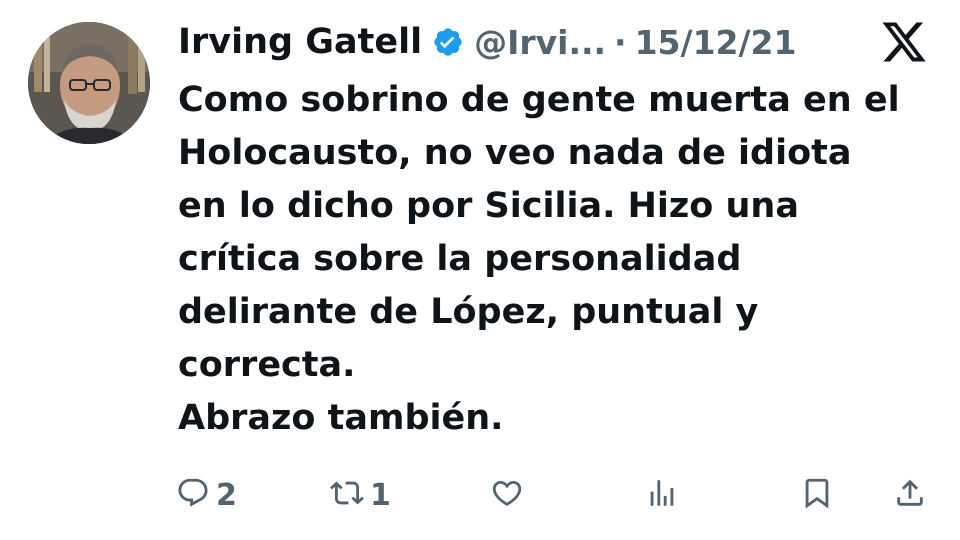 The width and height of the screenshot is (960, 540). I want to click on avatar-photo, so click(89, 83).